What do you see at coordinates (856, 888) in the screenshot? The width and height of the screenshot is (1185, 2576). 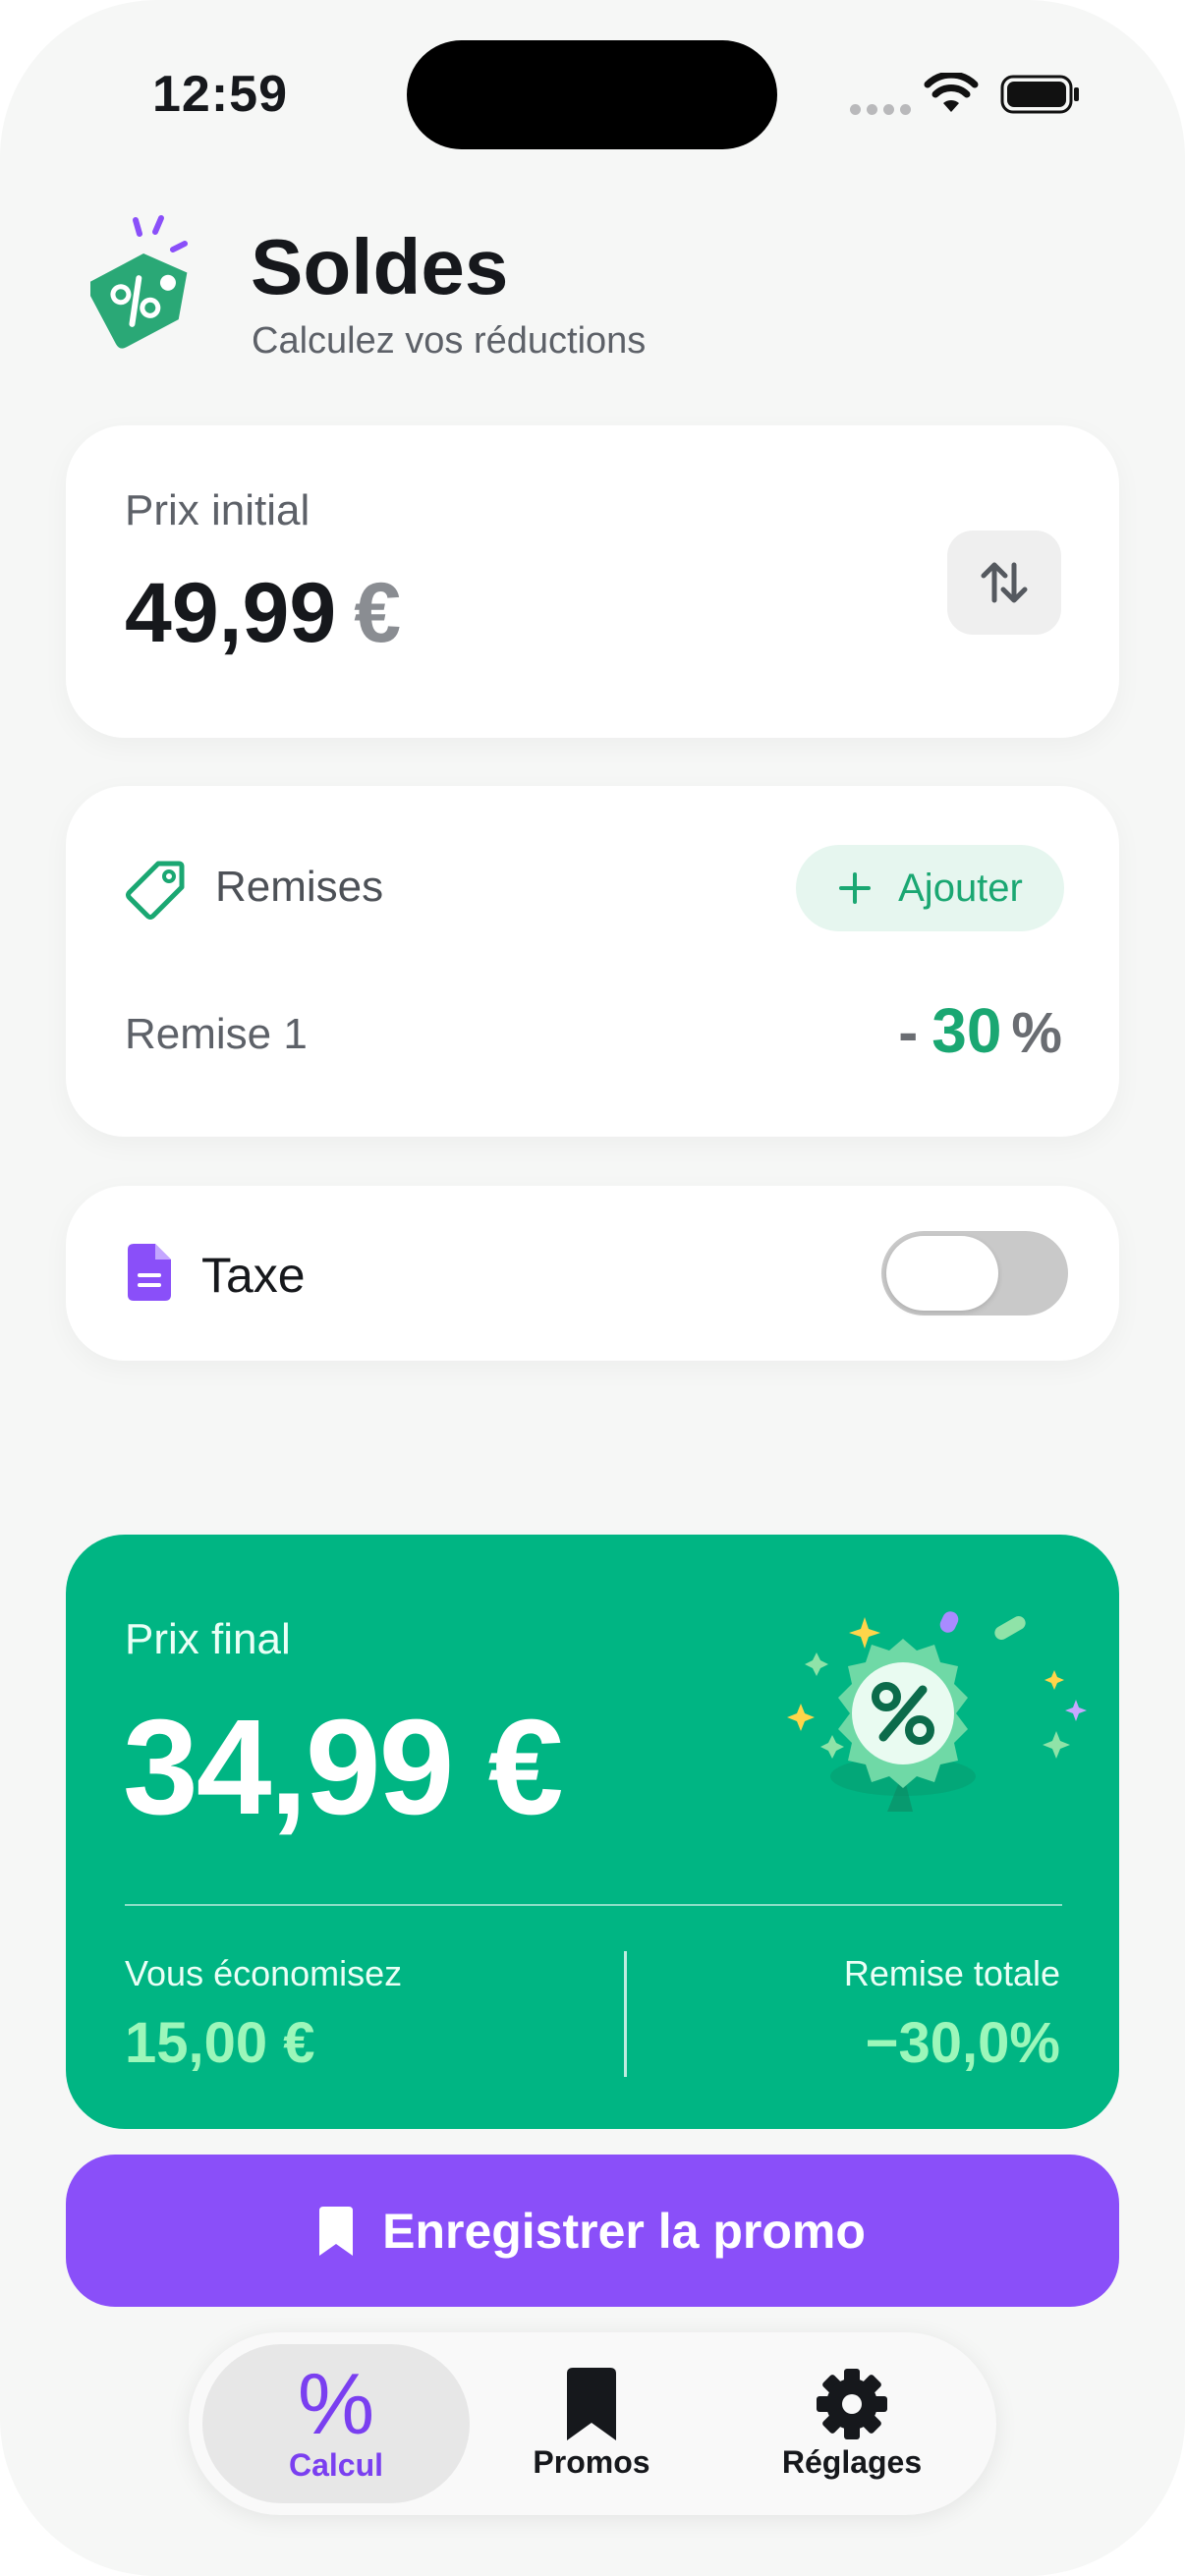 I see `plus-icon` at bounding box center [856, 888].